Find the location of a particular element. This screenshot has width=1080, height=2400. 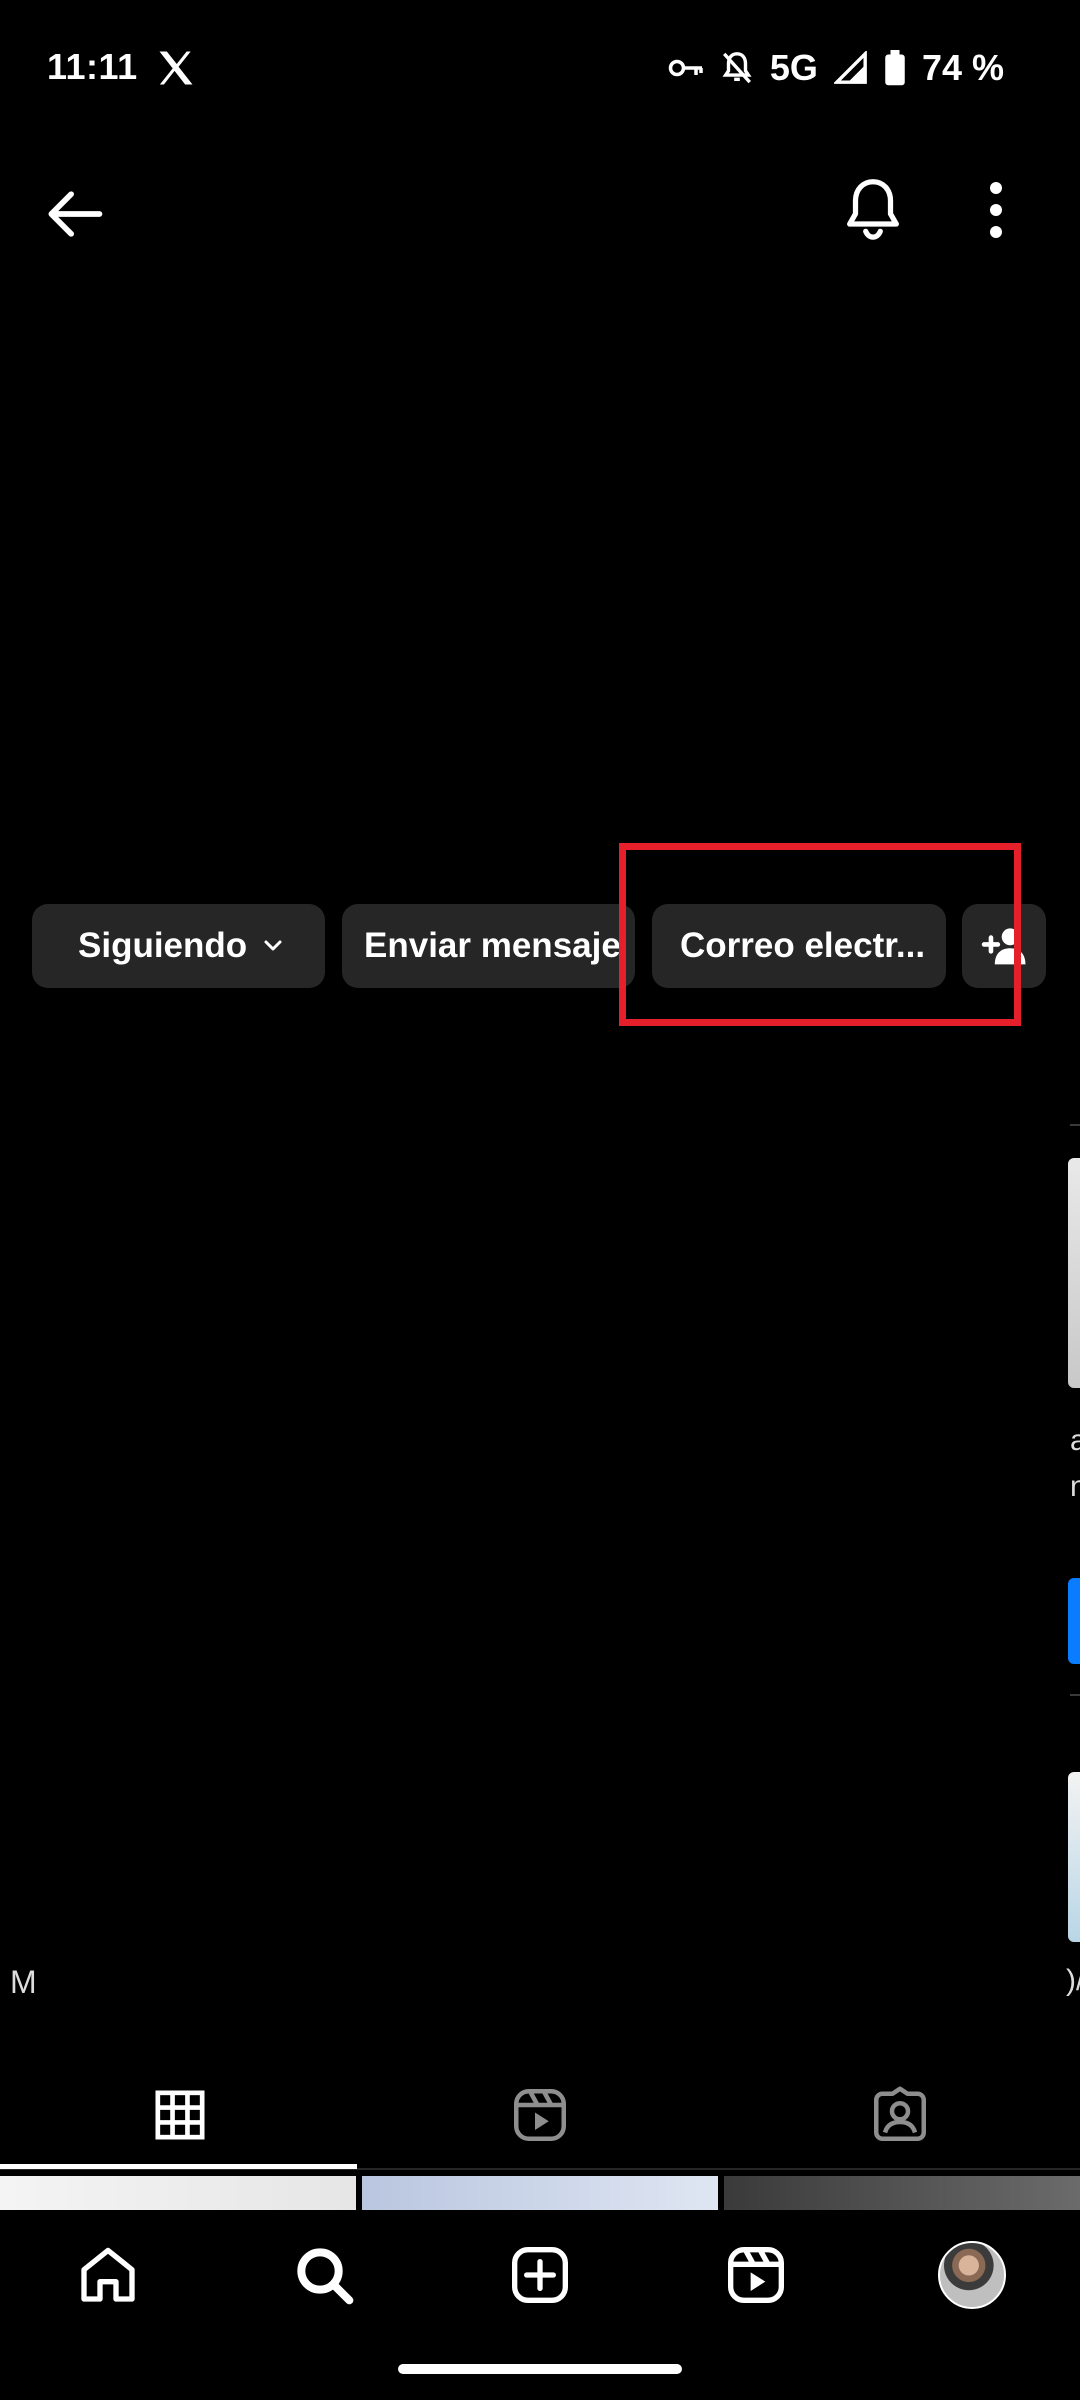

nav-home is located at coordinates (108, 2275).